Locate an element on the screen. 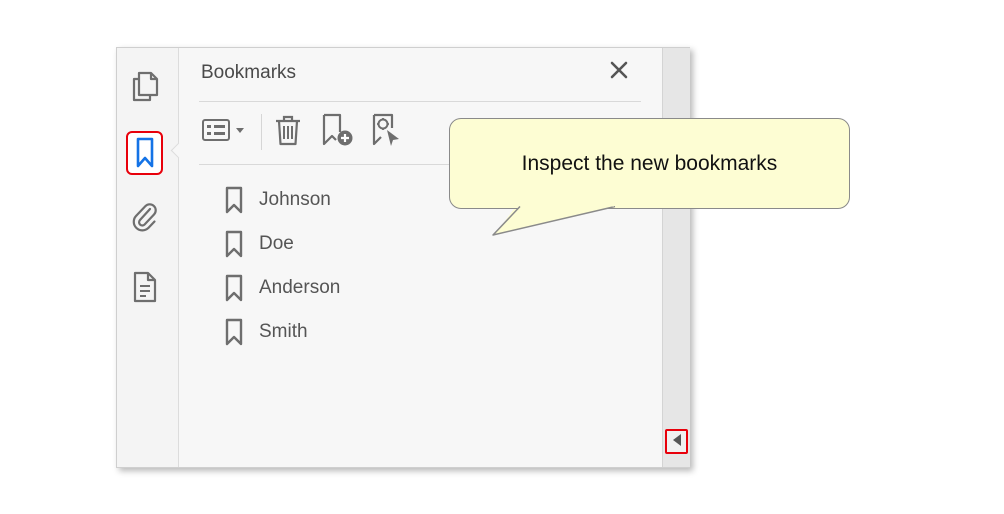 This screenshot has width=1004, height=514. bookmark-item: Anderson is located at coordinates (281, 288).